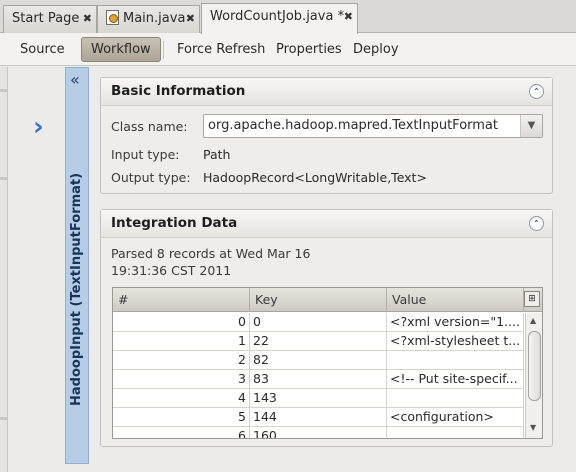 This screenshot has width=576, height=472. I want to click on table-row: 4 143, so click(318, 398).